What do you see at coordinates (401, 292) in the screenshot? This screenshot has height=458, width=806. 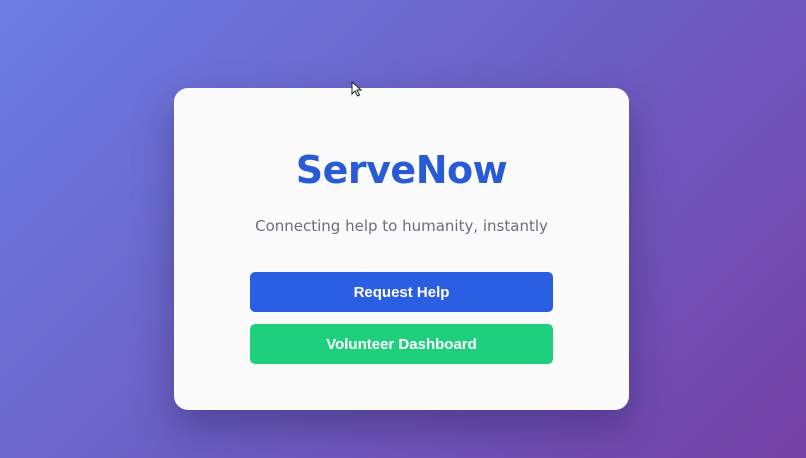 I see `request-help-button: Request Help` at bounding box center [401, 292].